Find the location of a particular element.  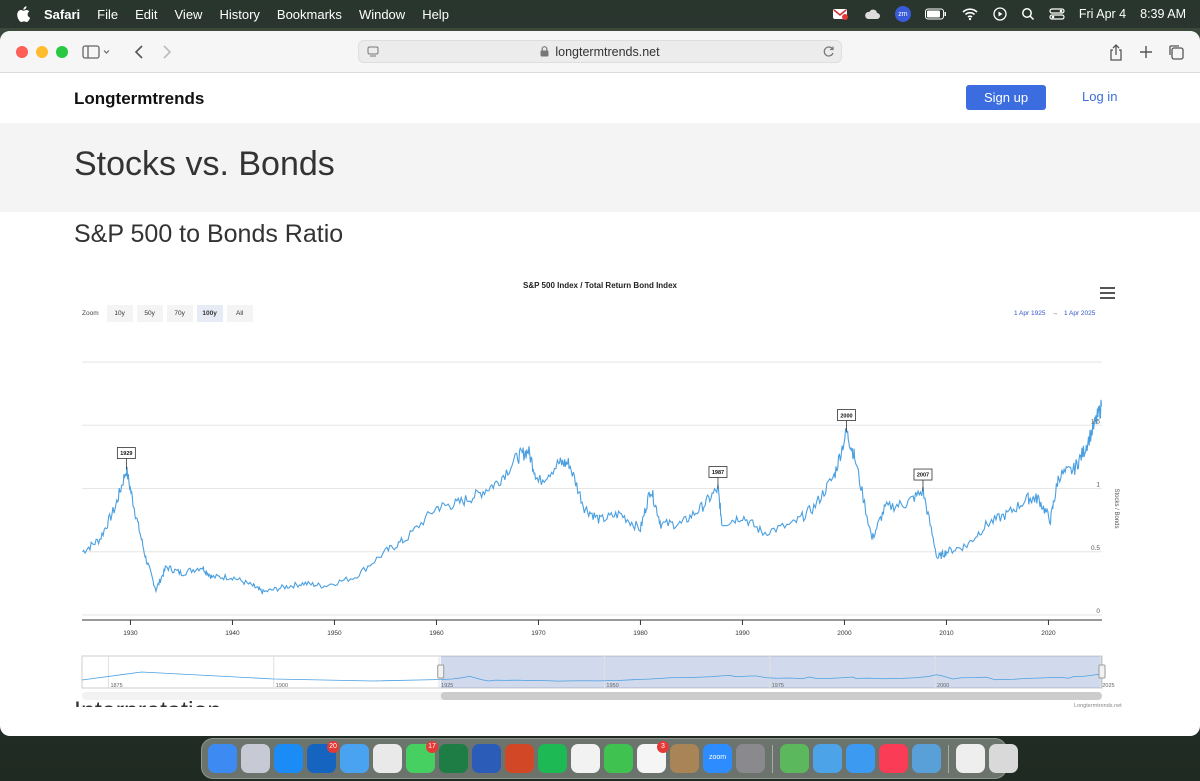

reload-icon is located at coordinates (828, 51).